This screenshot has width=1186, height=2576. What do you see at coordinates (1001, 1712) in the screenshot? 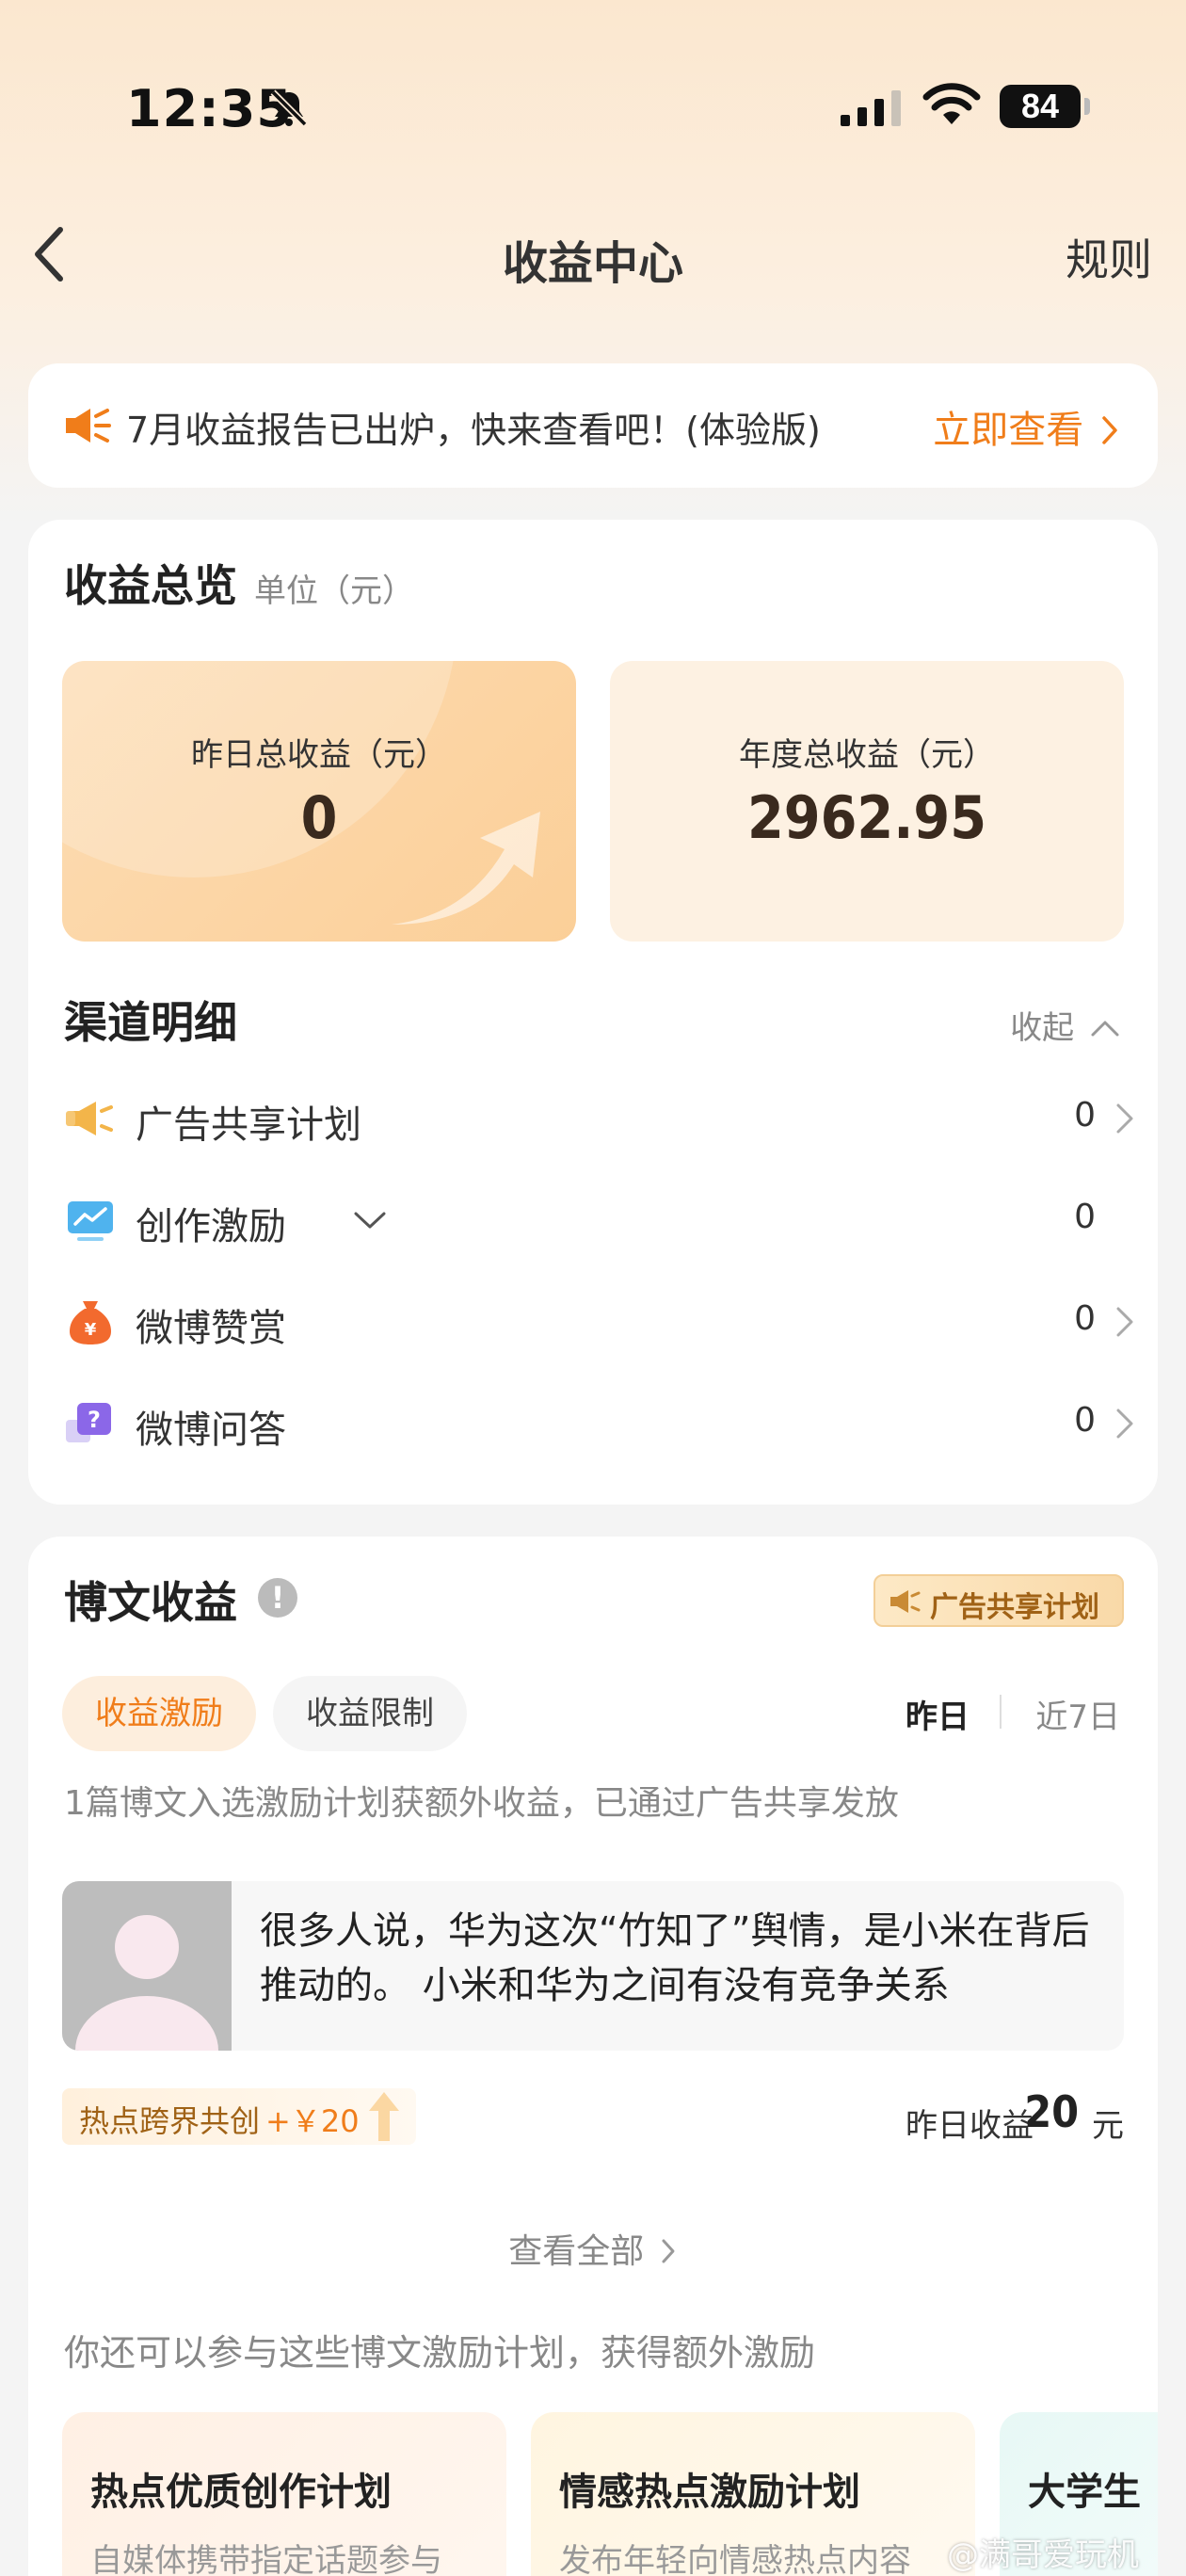
I see `period-divider` at bounding box center [1001, 1712].